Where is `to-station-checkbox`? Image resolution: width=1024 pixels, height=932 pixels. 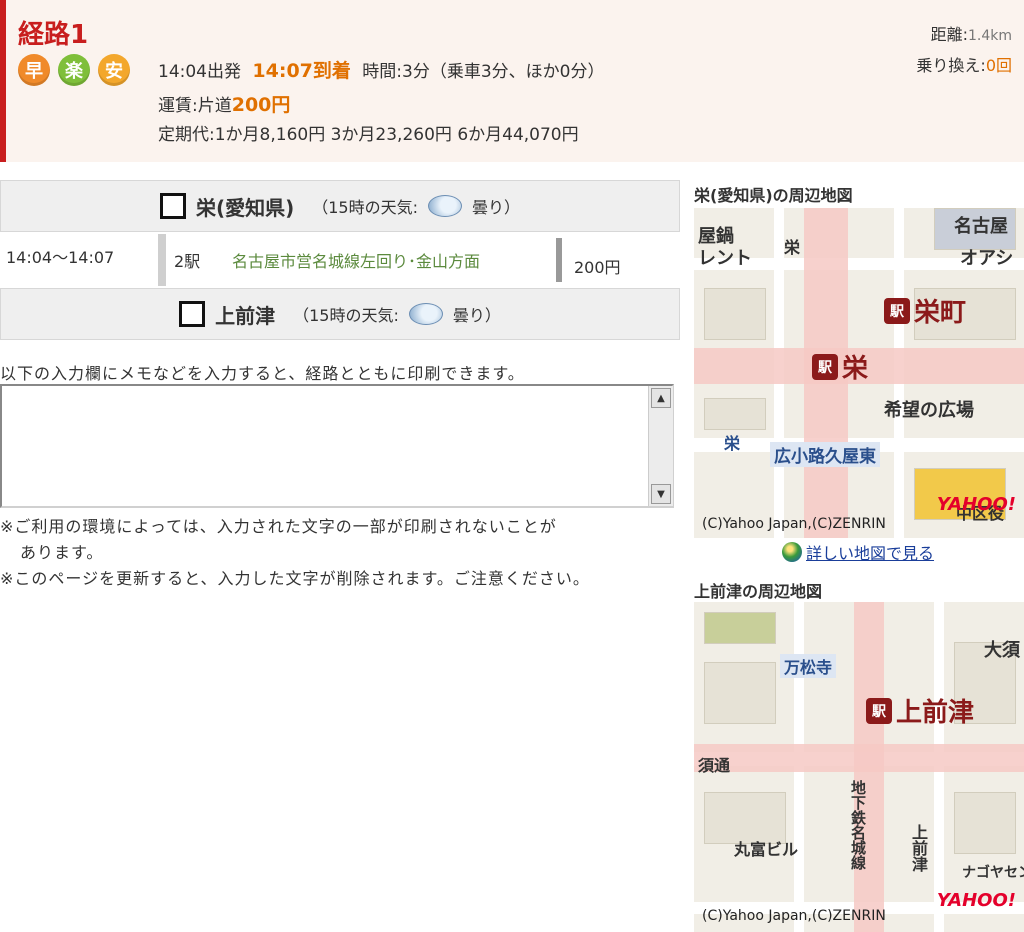 to-station-checkbox is located at coordinates (192, 314).